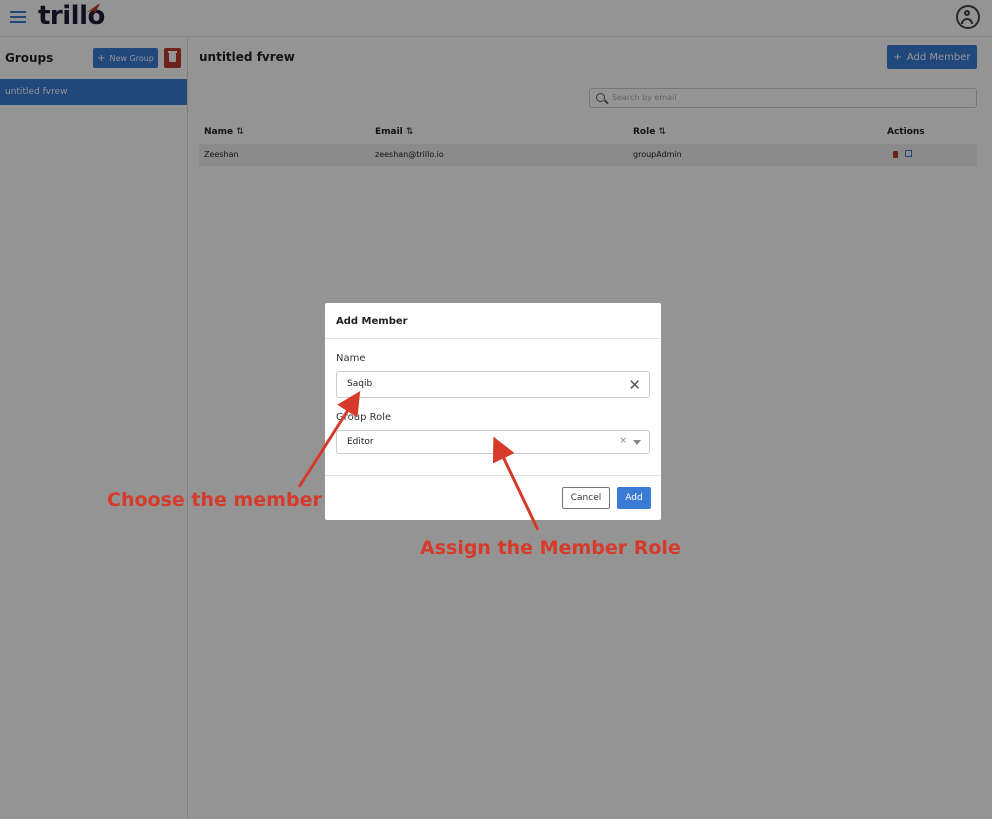  What do you see at coordinates (214, 500) in the screenshot?
I see `annotation-choose-member: Choose the member` at bounding box center [214, 500].